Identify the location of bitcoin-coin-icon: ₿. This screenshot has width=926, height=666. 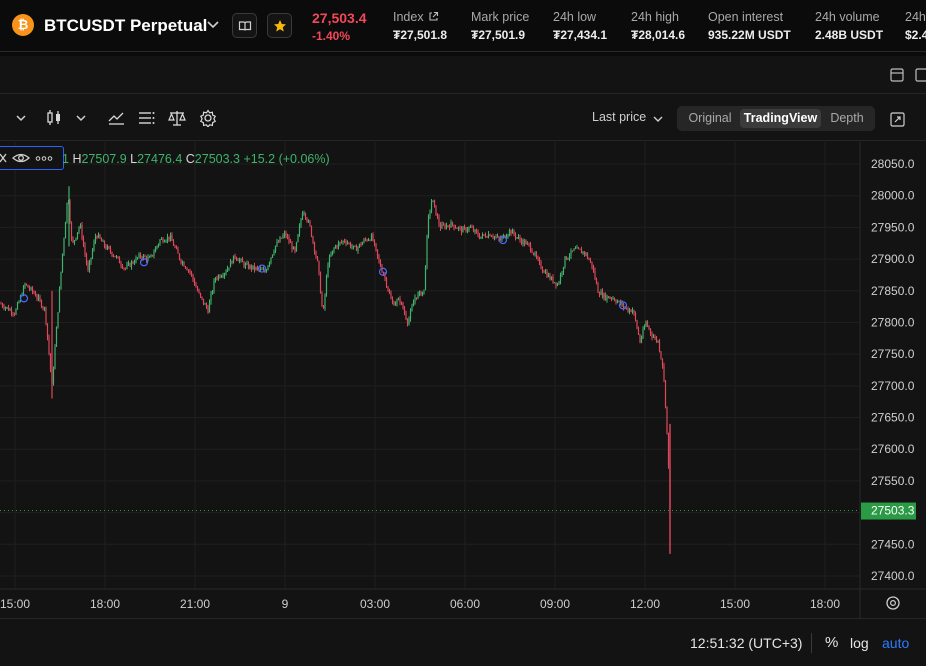
(23, 25).